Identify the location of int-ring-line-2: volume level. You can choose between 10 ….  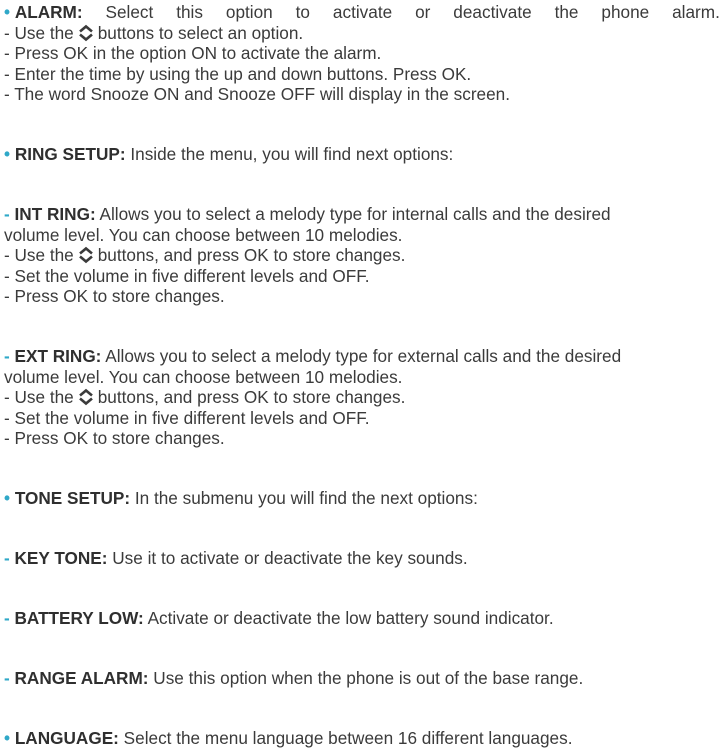
(203, 234).